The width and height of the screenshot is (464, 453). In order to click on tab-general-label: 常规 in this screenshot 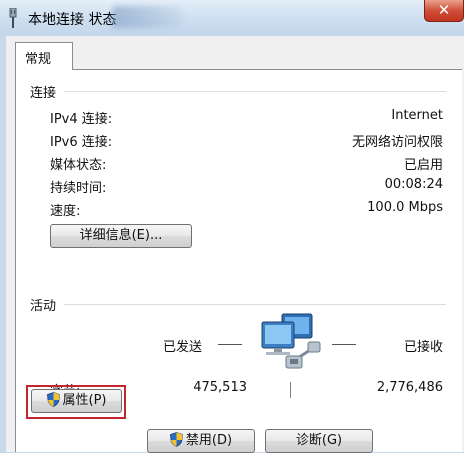, I will do `click(38, 59)`.